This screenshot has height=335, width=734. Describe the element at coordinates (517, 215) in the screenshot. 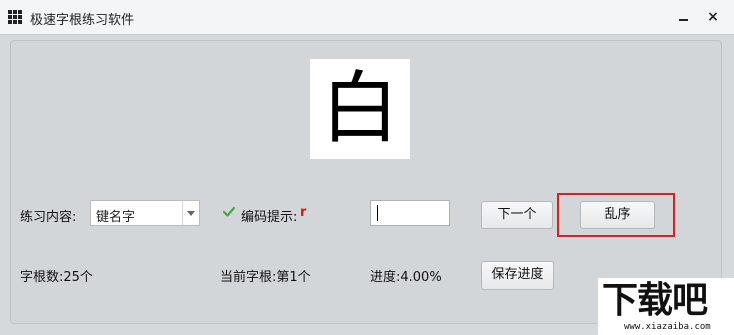

I see `next-button: 下一个` at that location.